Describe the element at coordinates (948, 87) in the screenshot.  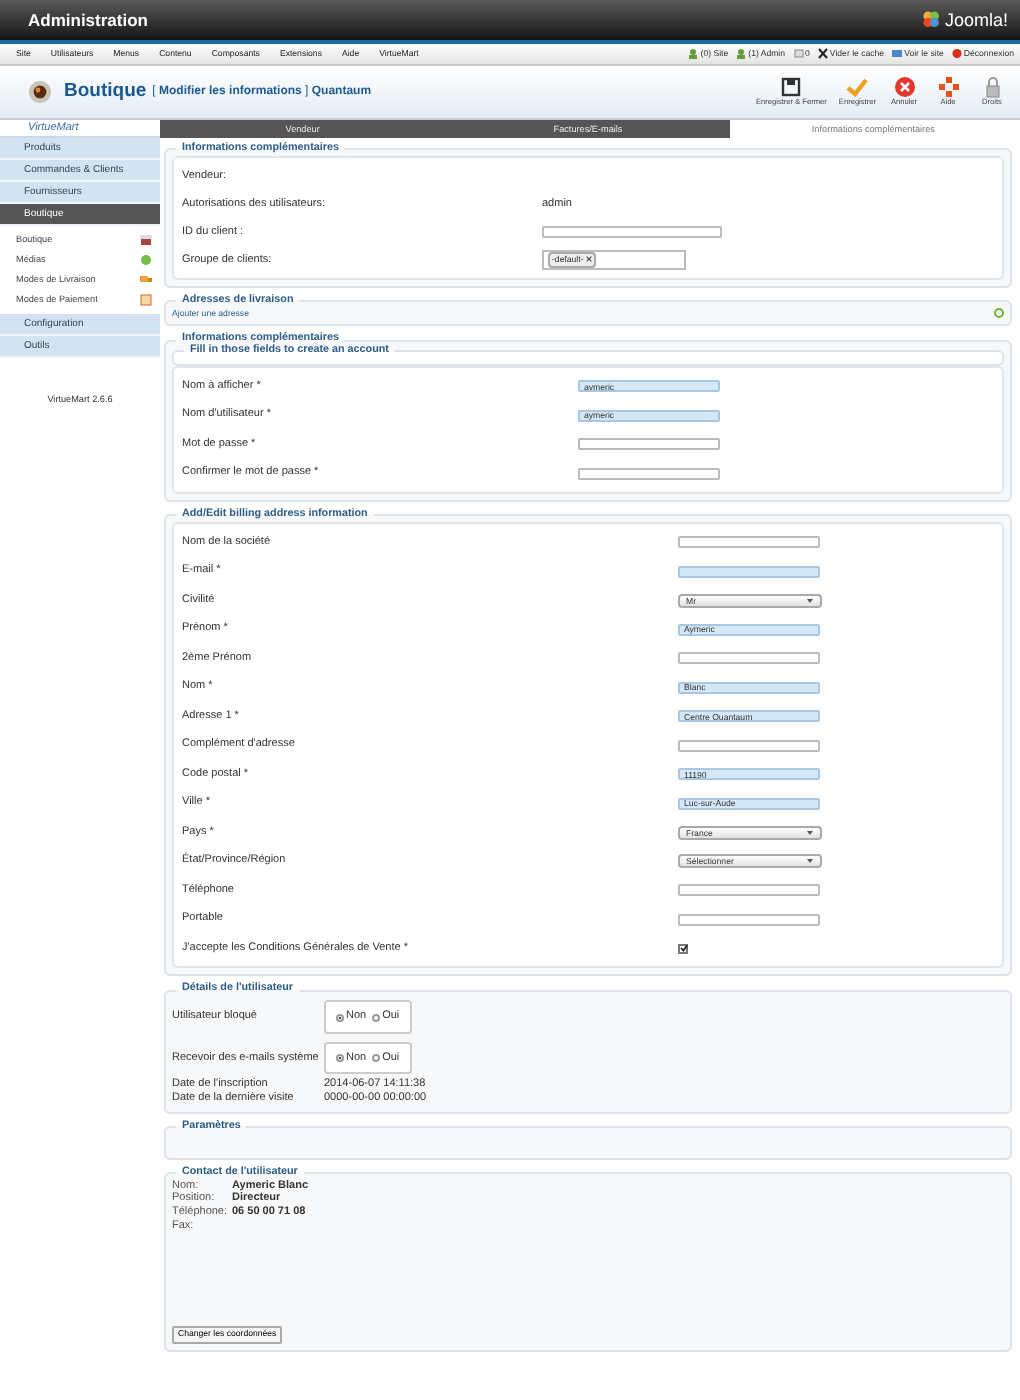
I see `help-icon` at that location.